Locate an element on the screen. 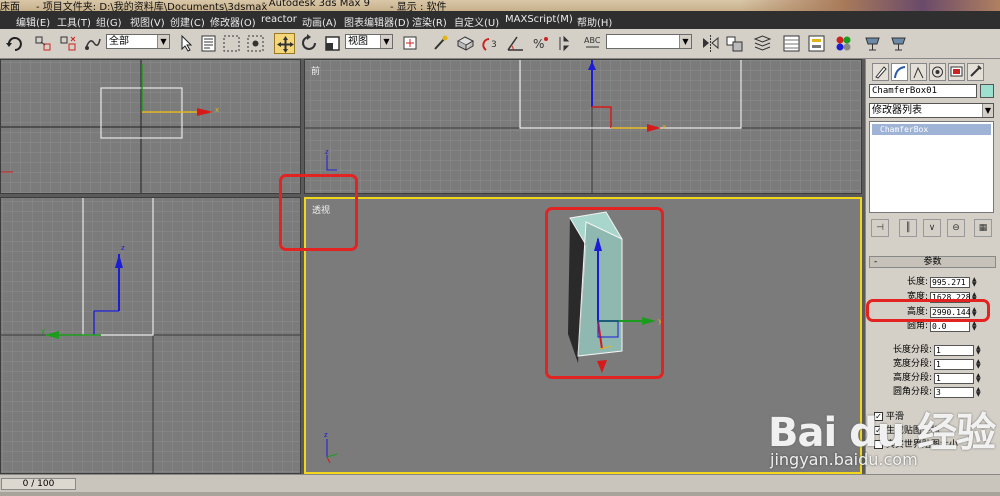  percent-snap-icon: % is located at coordinates (540, 43).